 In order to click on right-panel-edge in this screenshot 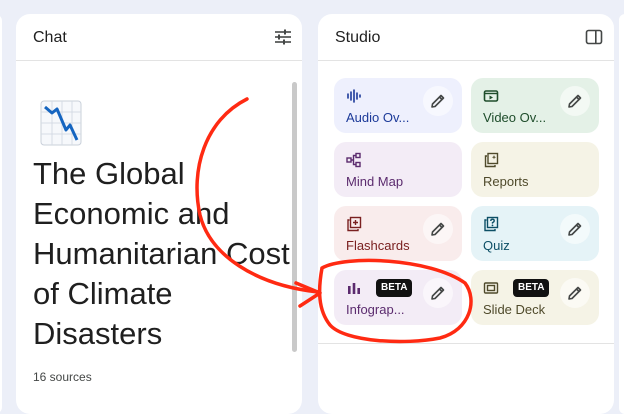, I will do `click(621, 214)`.